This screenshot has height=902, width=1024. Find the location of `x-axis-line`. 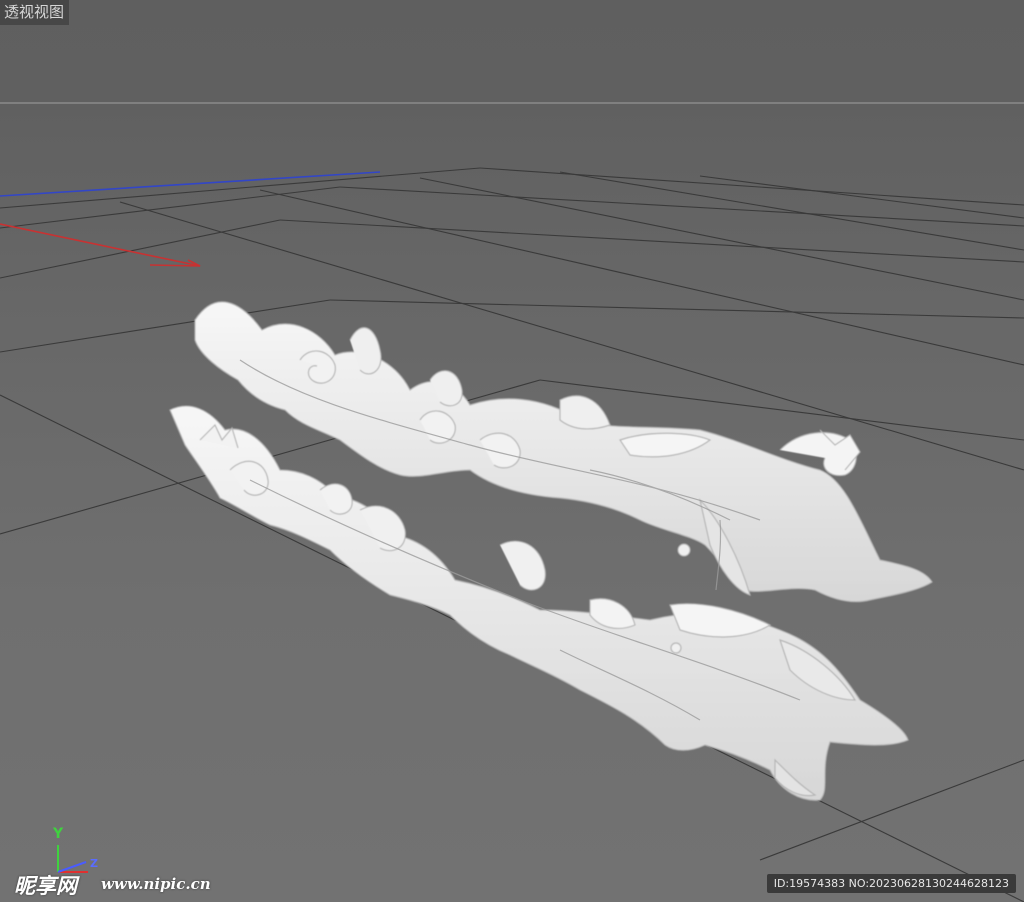

x-axis-line is located at coordinates (100, 245).